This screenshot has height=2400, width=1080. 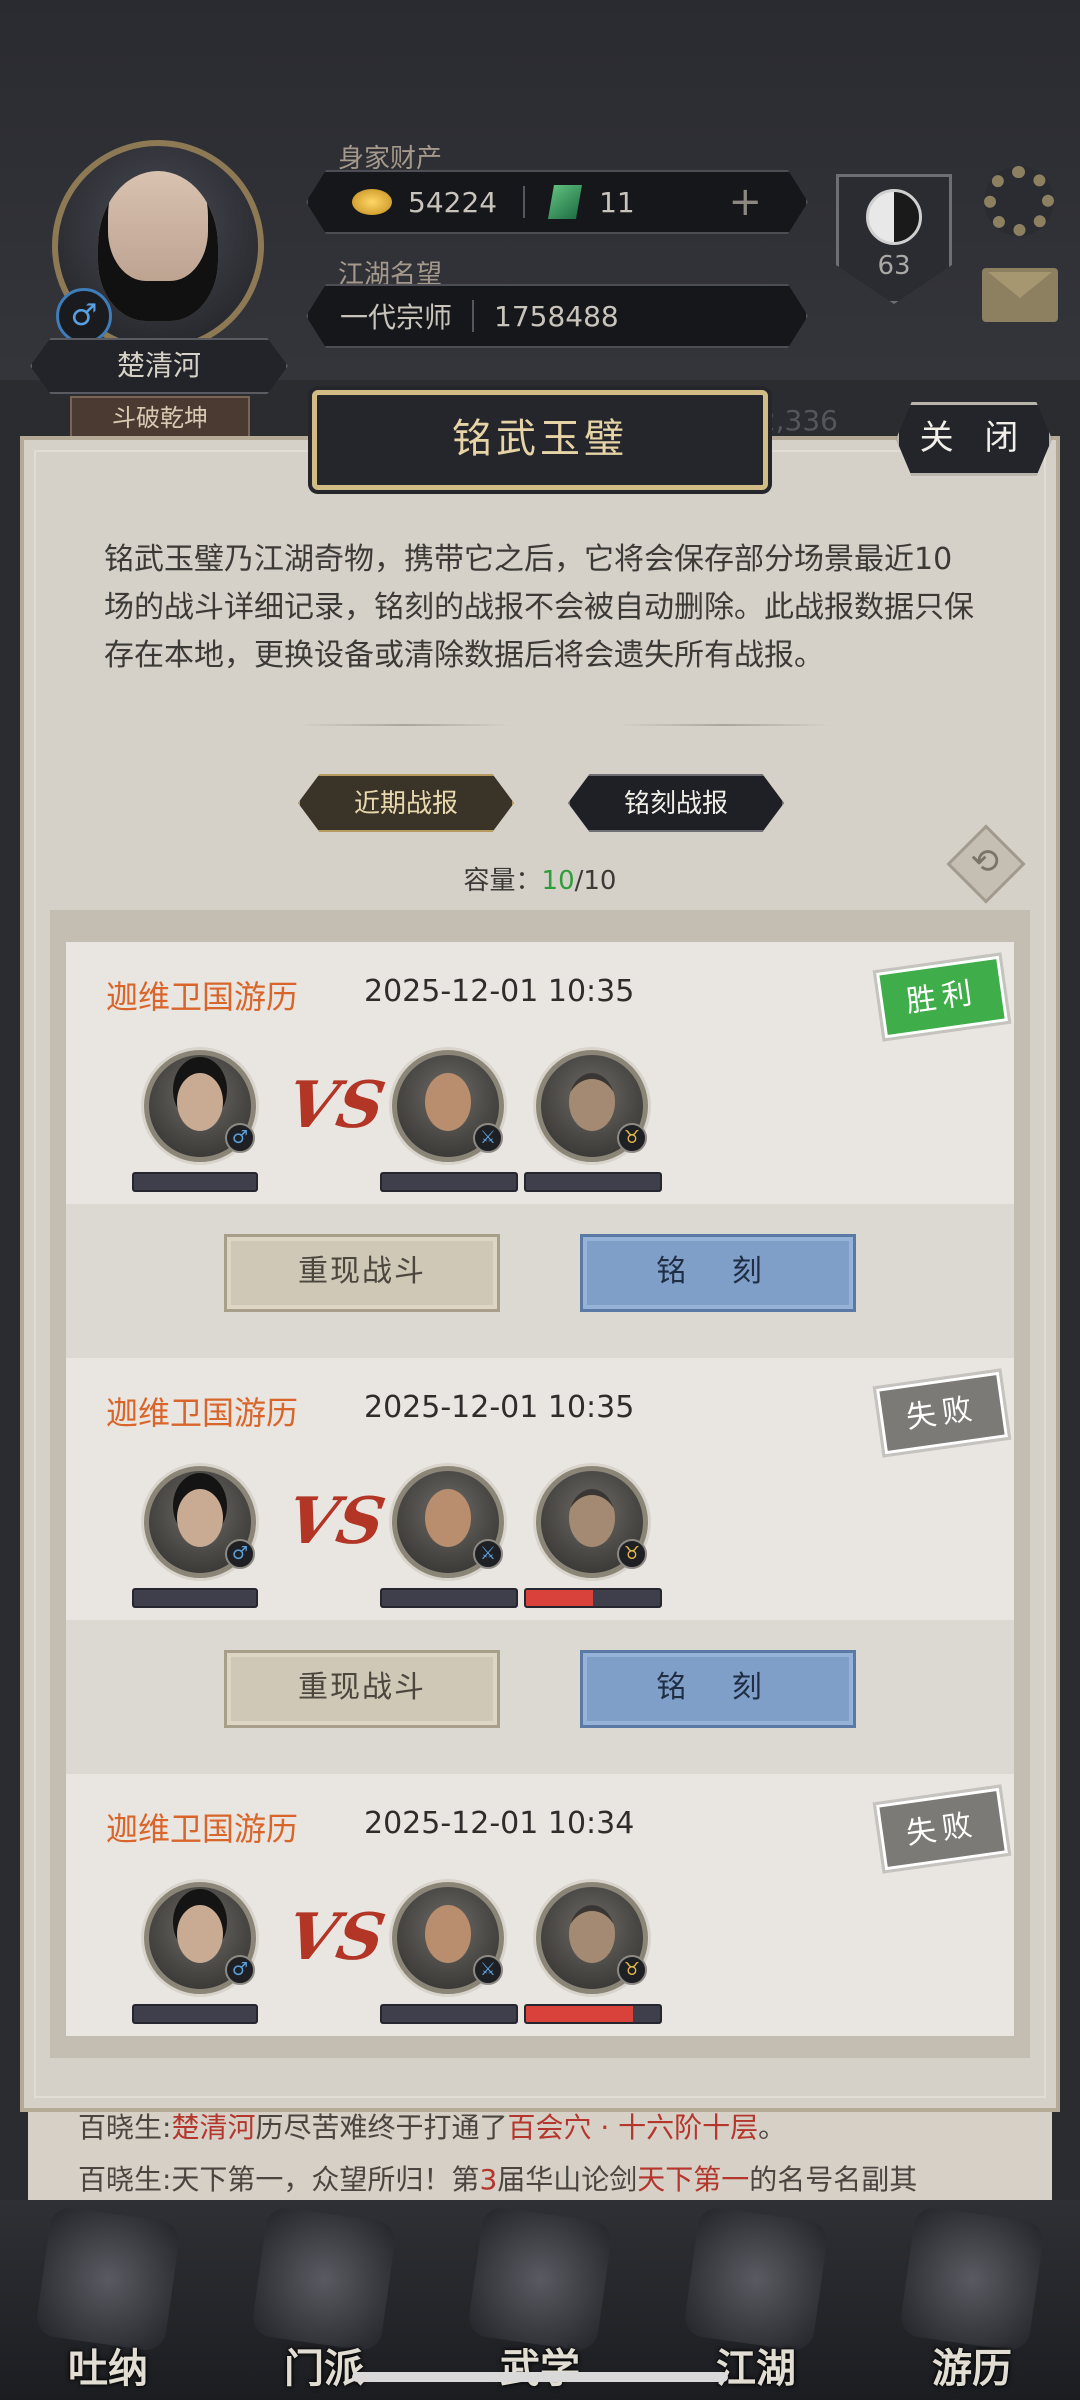 I want to click on gear-icon, so click(x=1019, y=201).